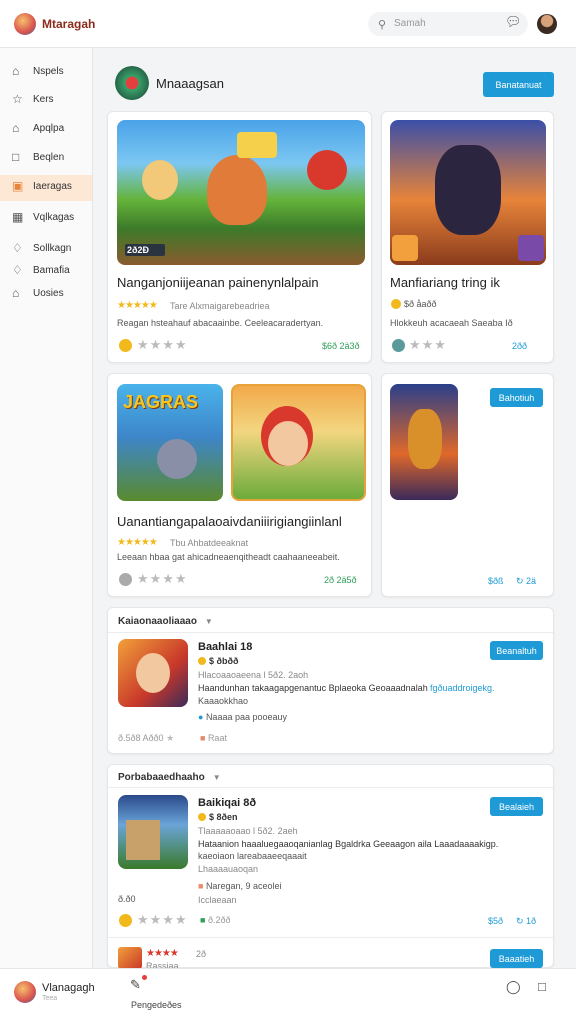 Image resolution: width=576 pixels, height=1024 pixels. What do you see at coordinates (157, 621) in the screenshot?
I see `section-header-label: Kaiaonaaoliaaao` at bounding box center [157, 621].